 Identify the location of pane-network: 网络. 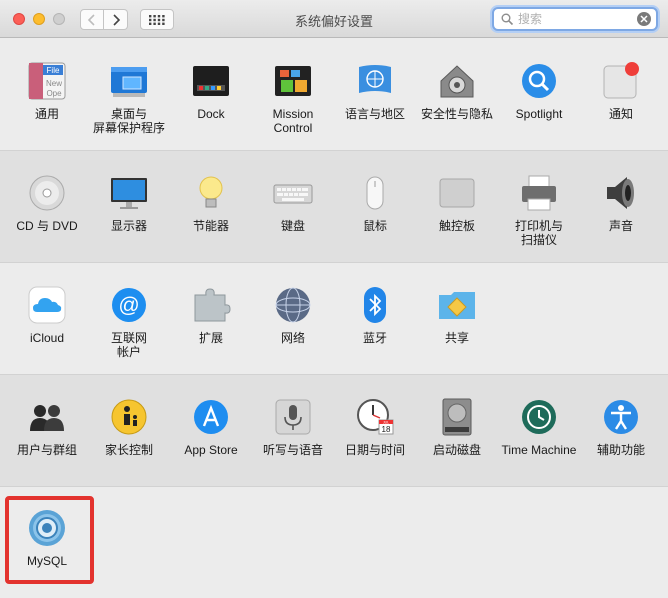
(293, 315).